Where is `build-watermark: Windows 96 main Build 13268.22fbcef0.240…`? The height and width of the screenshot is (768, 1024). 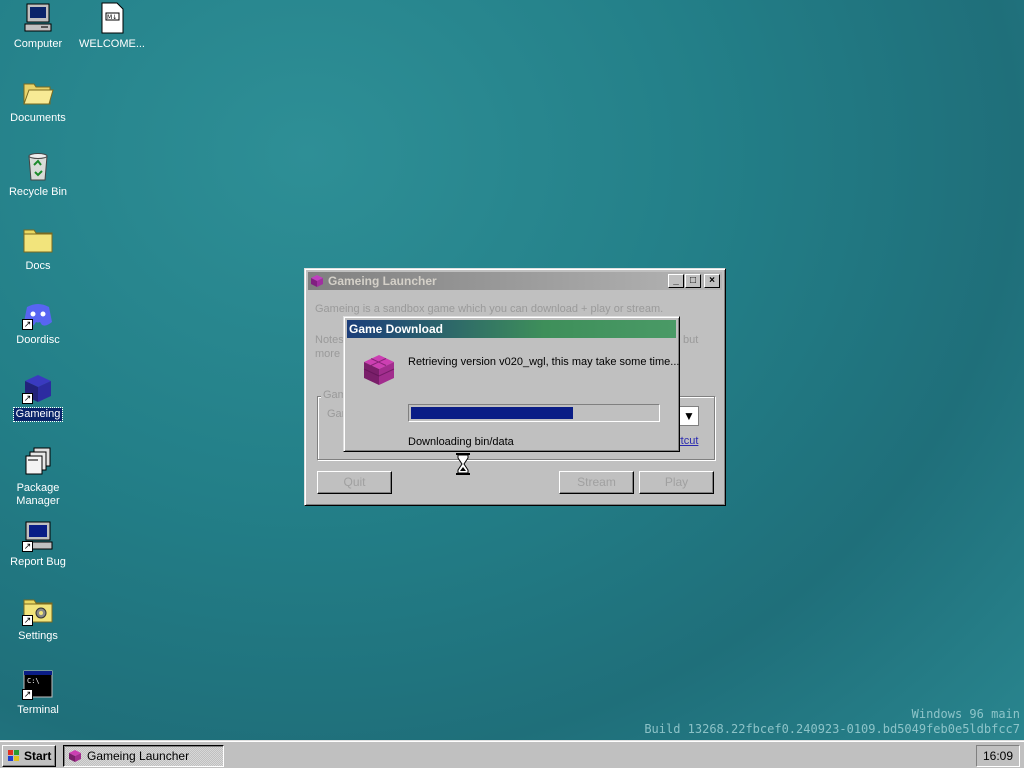
build-watermark: Windows 96 main Build 13268.22fbcef0.240… is located at coordinates (820, 722).